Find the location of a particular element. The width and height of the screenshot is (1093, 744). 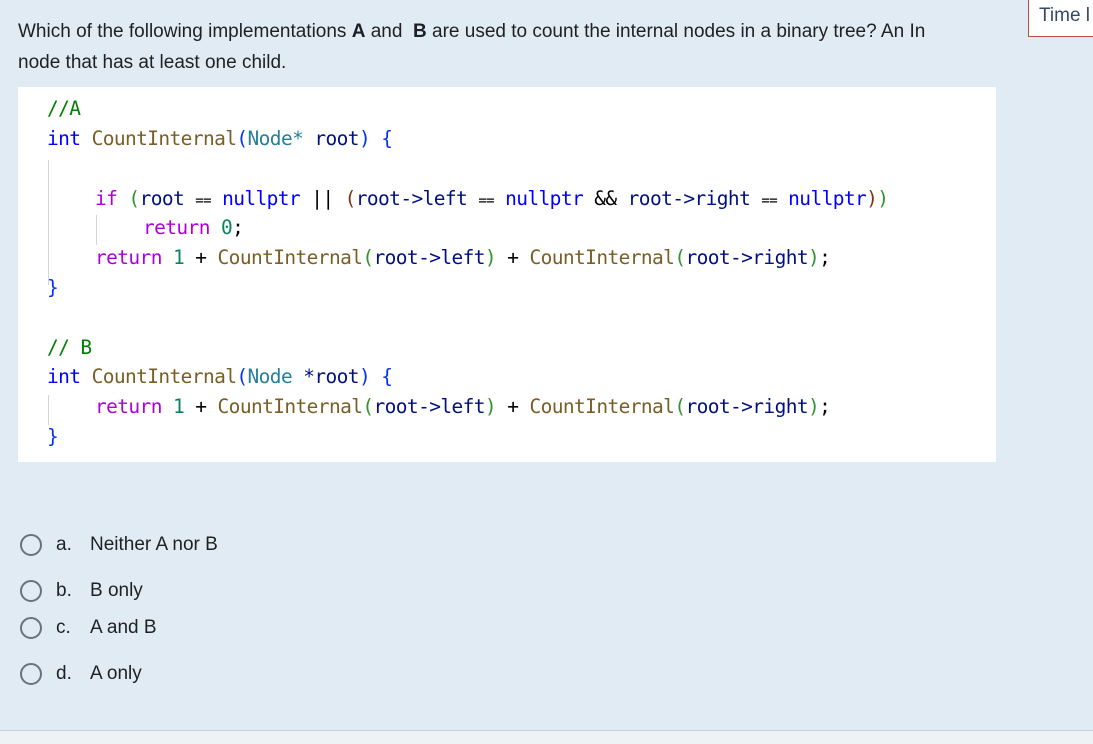

code-line-comment-b: // B is located at coordinates (69, 348).